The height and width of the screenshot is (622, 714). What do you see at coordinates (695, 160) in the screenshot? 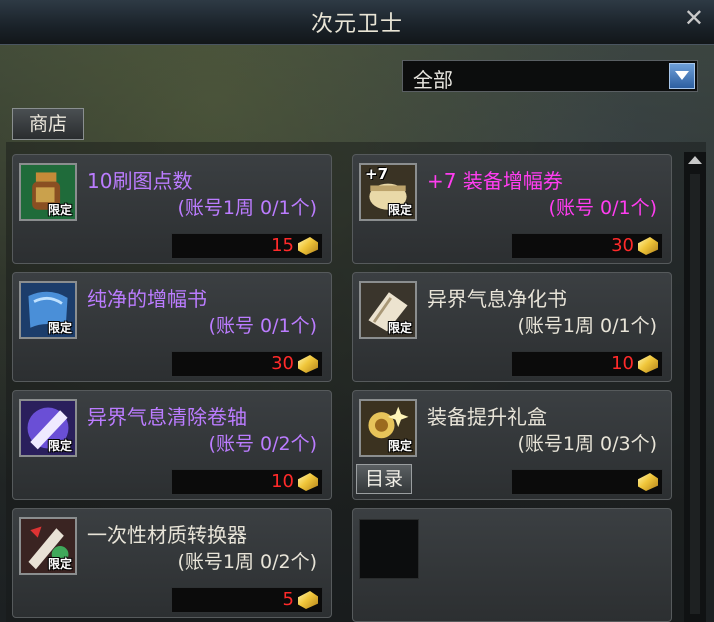
I see `scroll-up-icon` at bounding box center [695, 160].